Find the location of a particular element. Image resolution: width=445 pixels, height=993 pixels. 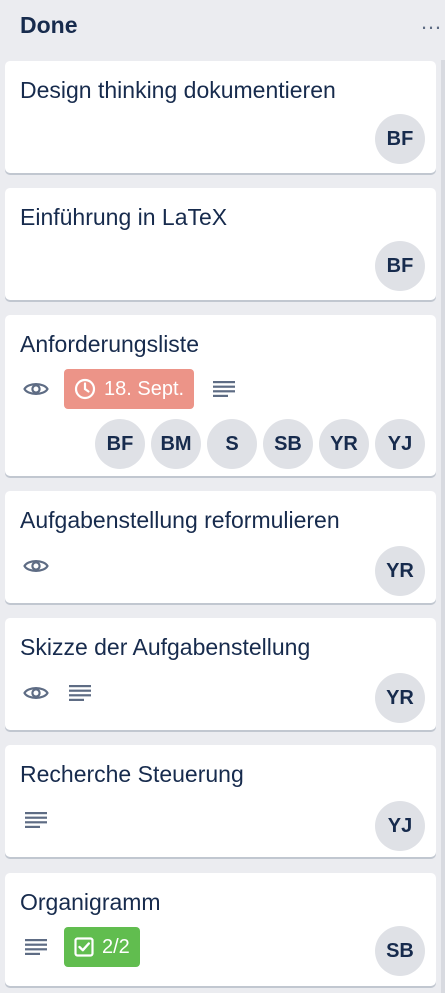

card-members: SB is located at coordinates (397, 951).